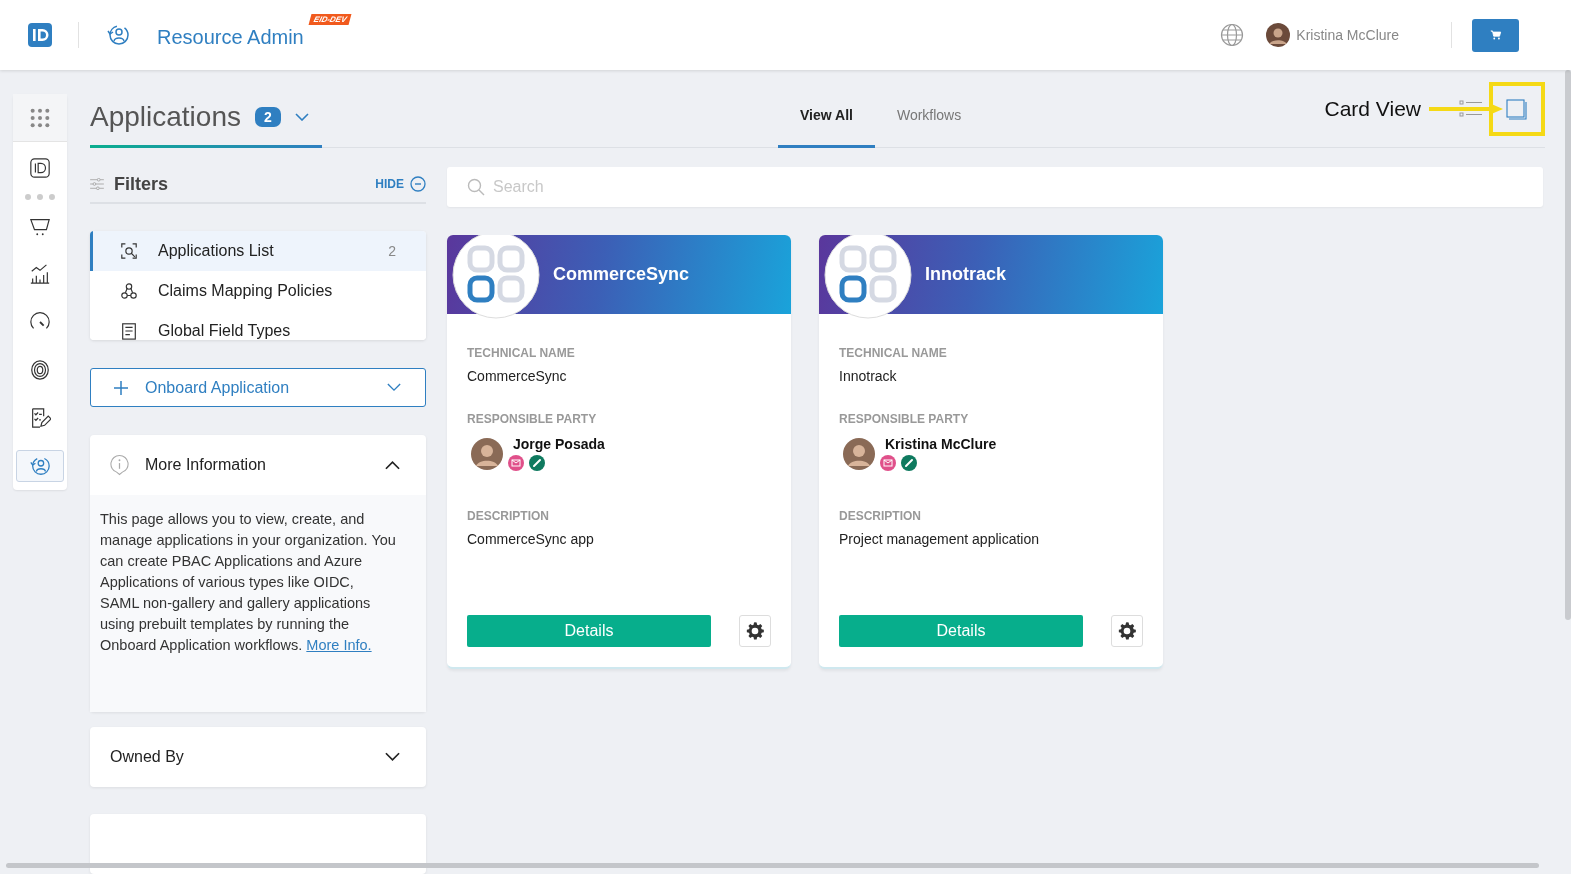 The image size is (1571, 874). I want to click on panel-title: Owned By, so click(147, 757).